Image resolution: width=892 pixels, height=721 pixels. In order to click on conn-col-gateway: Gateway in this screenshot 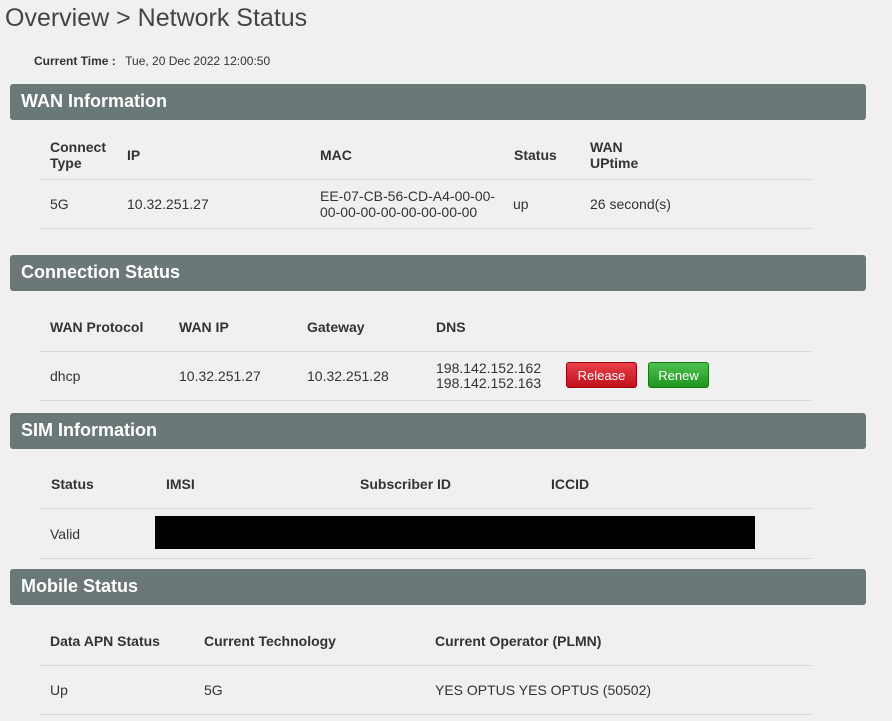, I will do `click(336, 326)`.